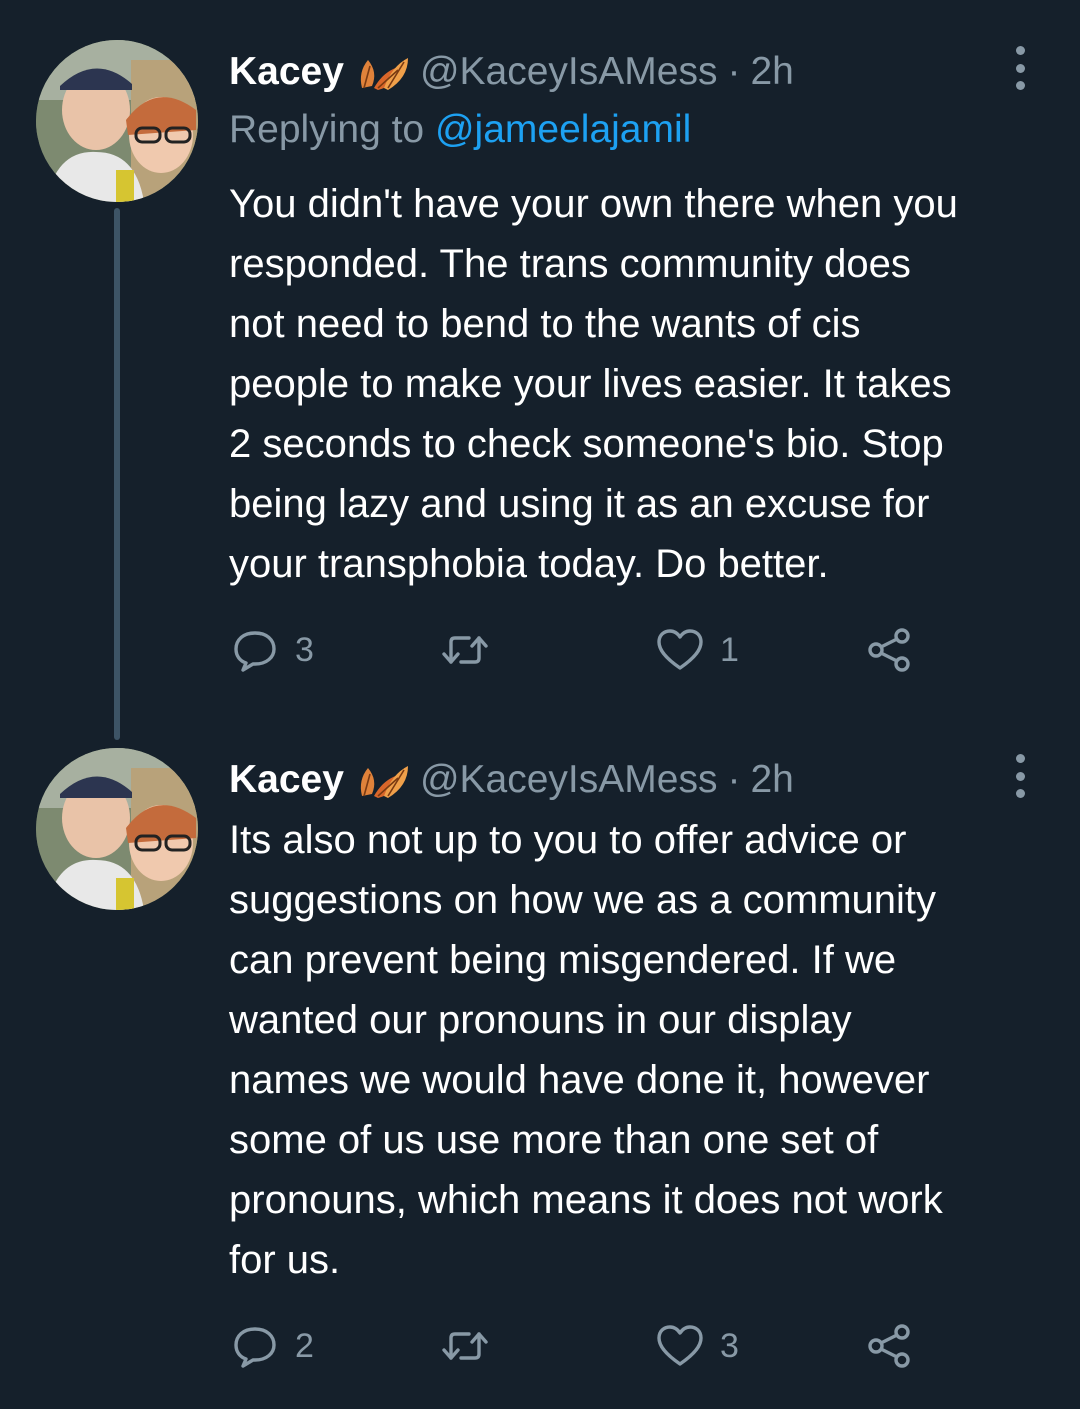 This screenshot has height=1409, width=1080. I want to click on replying-to: Replying to @jameelajamil, so click(460, 130).